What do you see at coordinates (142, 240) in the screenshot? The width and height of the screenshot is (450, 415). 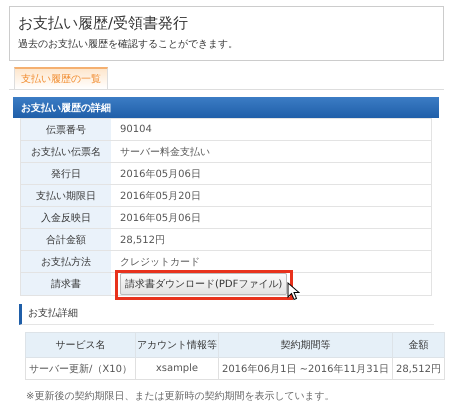 I see `field-value: 28,512円` at bounding box center [142, 240].